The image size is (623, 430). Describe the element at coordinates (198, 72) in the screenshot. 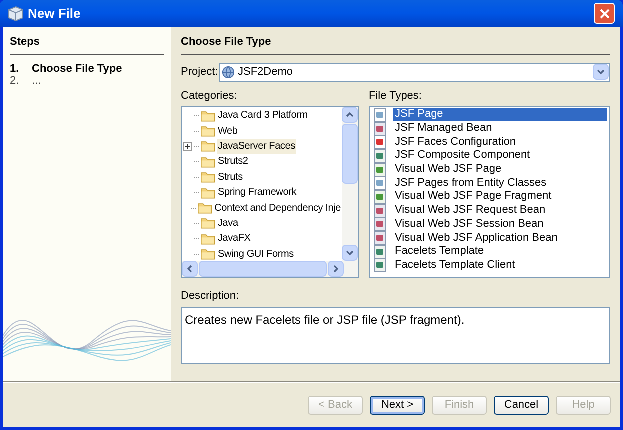

I see `field-label: Project:` at that location.